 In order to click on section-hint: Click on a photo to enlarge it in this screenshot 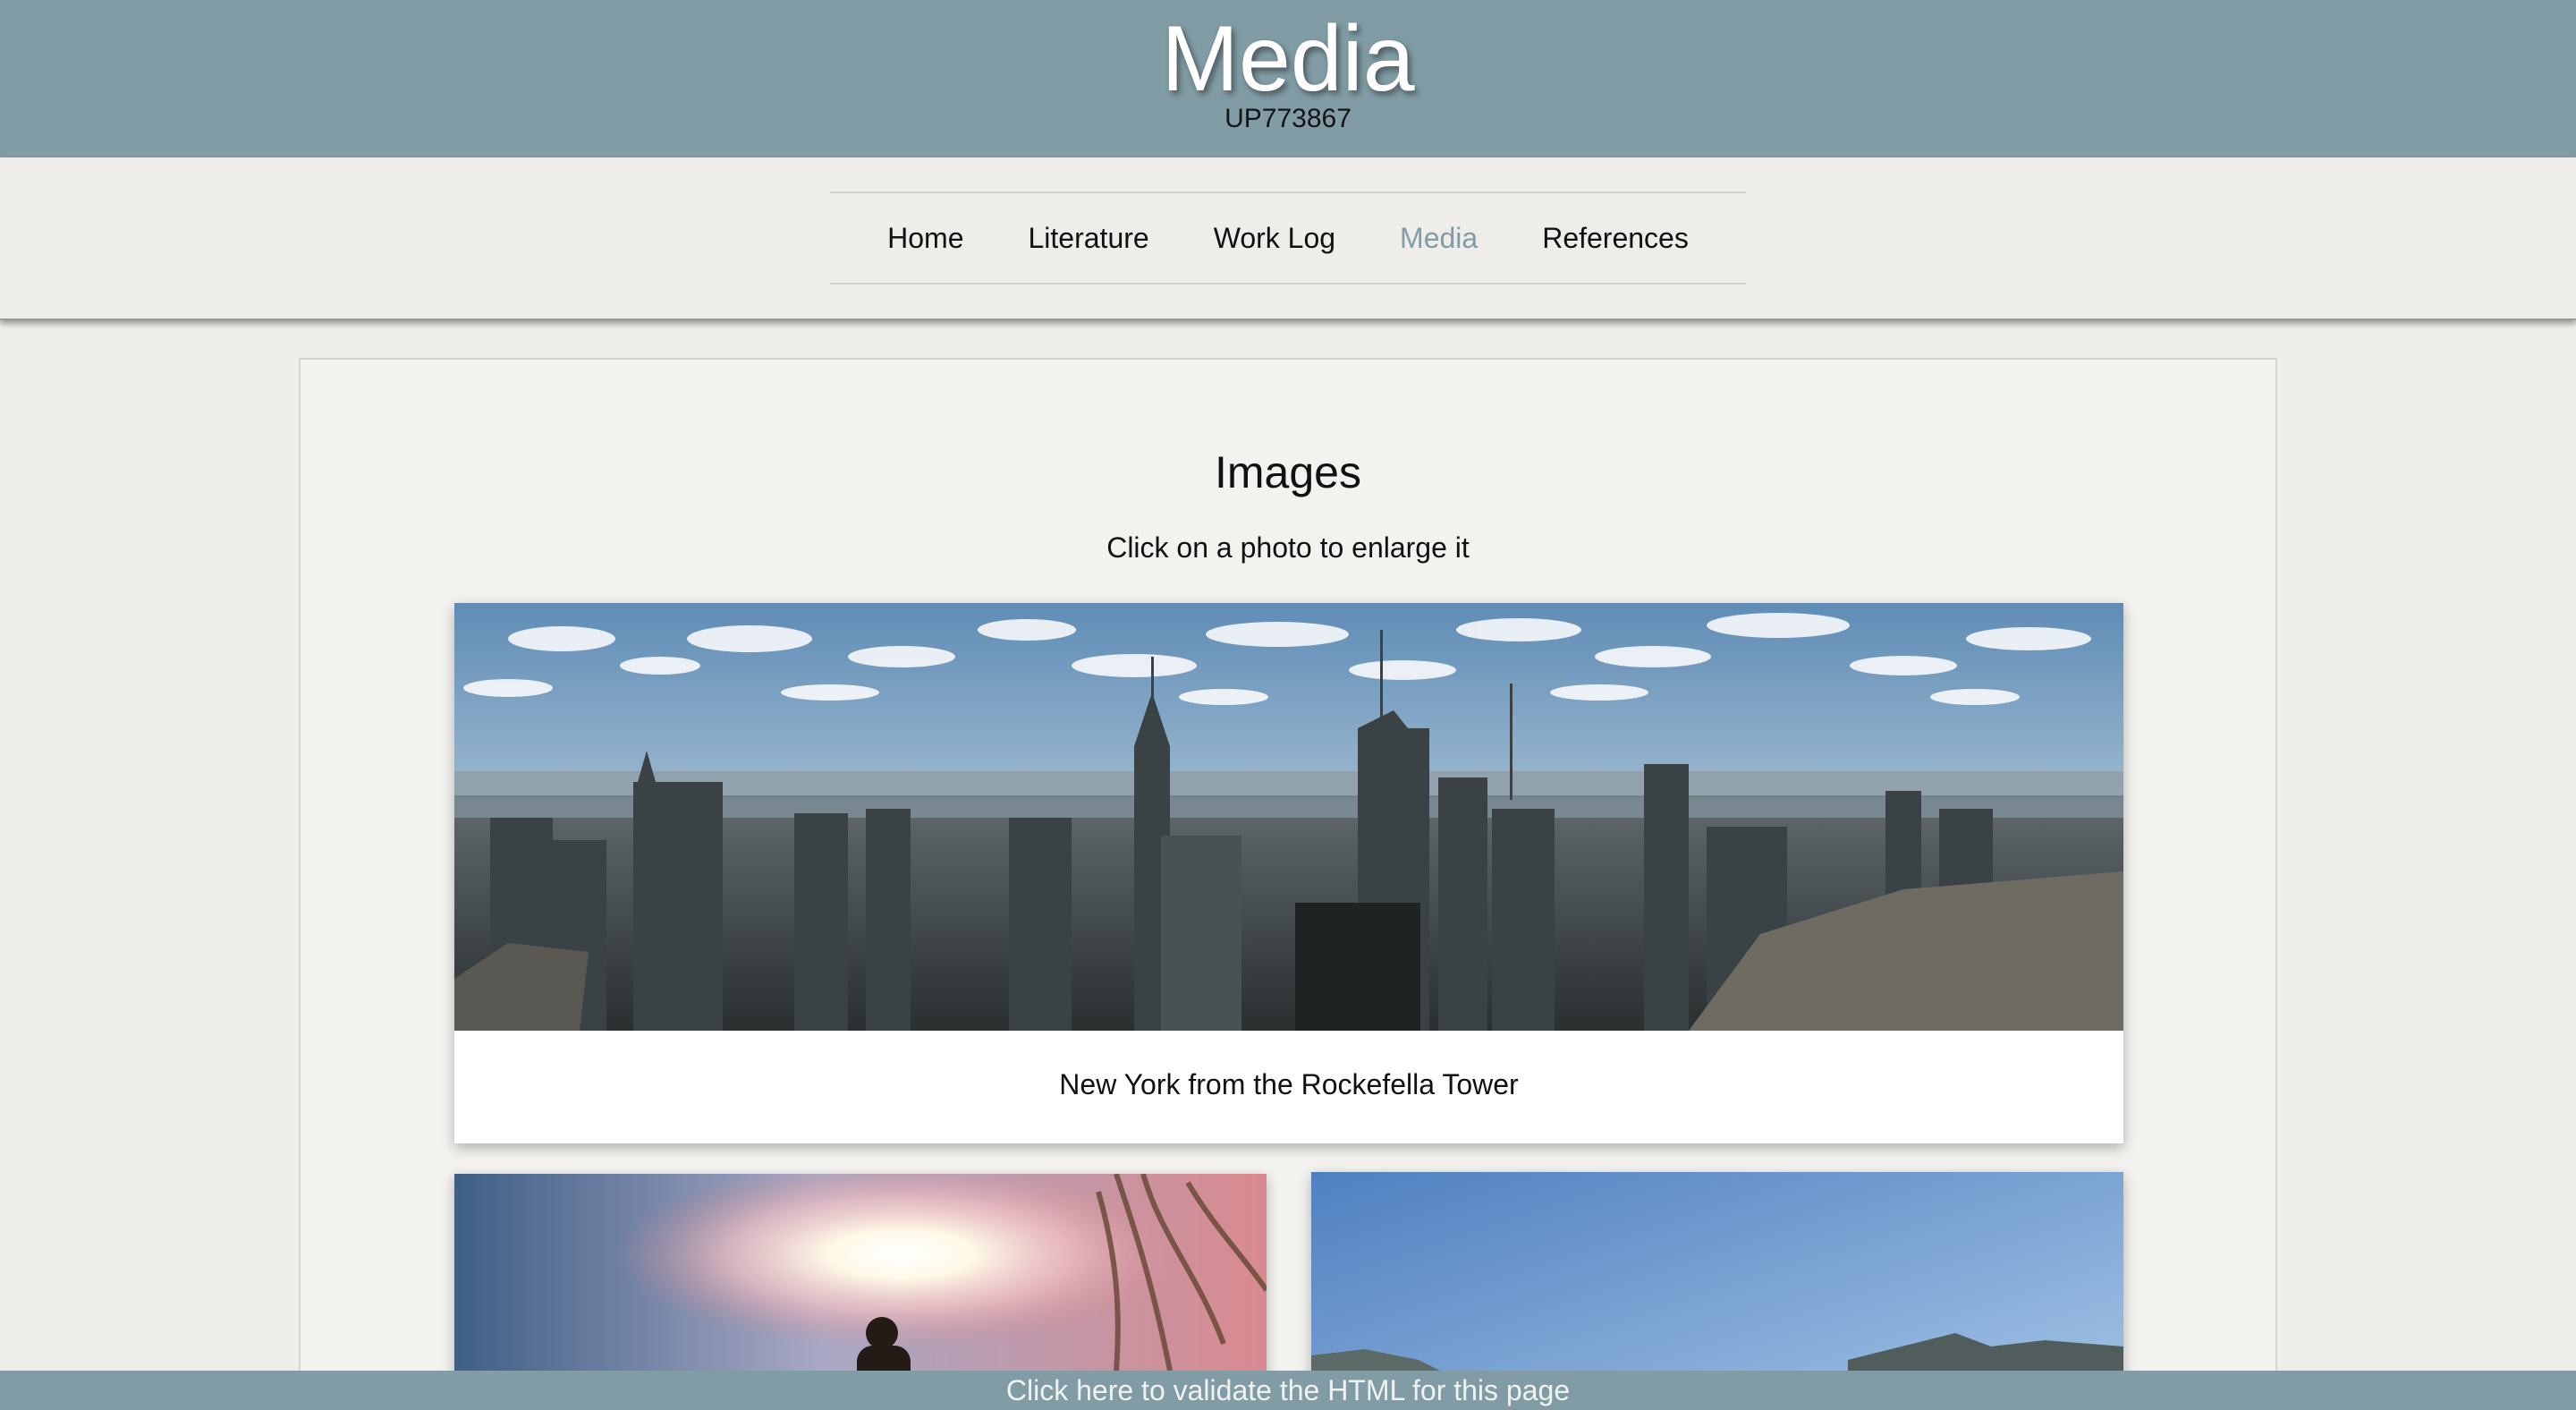, I will do `click(1288, 547)`.